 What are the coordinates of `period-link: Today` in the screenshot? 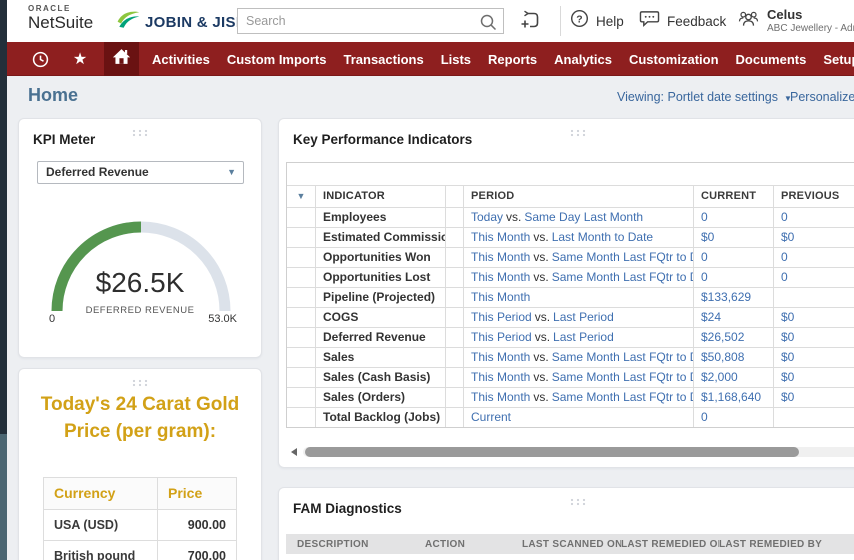 It's located at (487, 217).